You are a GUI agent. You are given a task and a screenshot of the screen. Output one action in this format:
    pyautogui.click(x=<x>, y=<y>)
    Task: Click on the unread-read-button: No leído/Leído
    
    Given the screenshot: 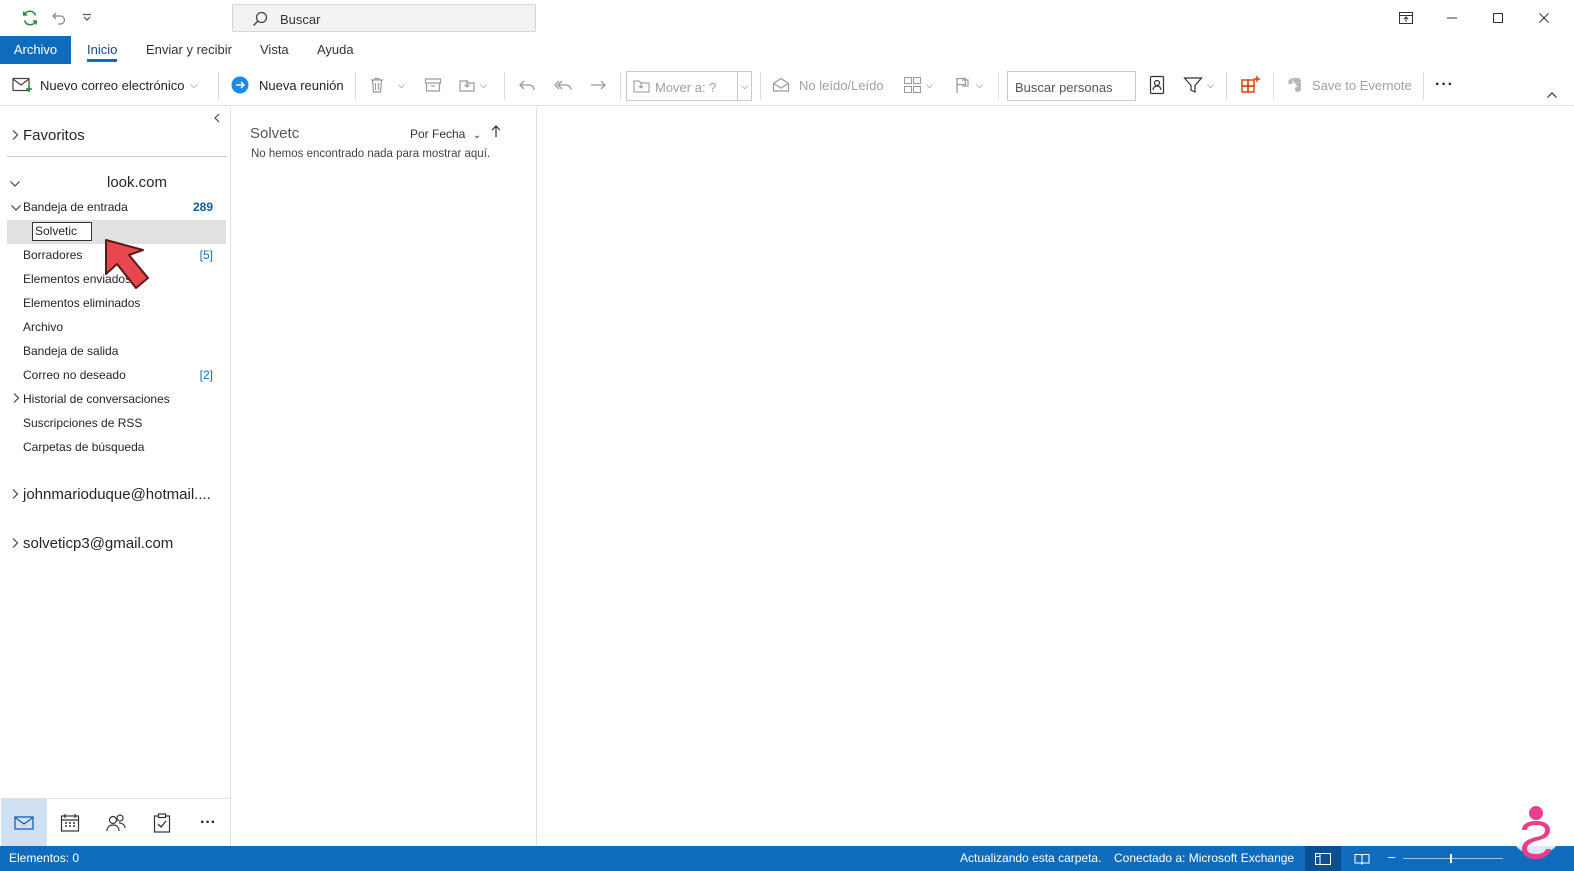 What is the action you would take?
    pyautogui.click(x=828, y=85)
    